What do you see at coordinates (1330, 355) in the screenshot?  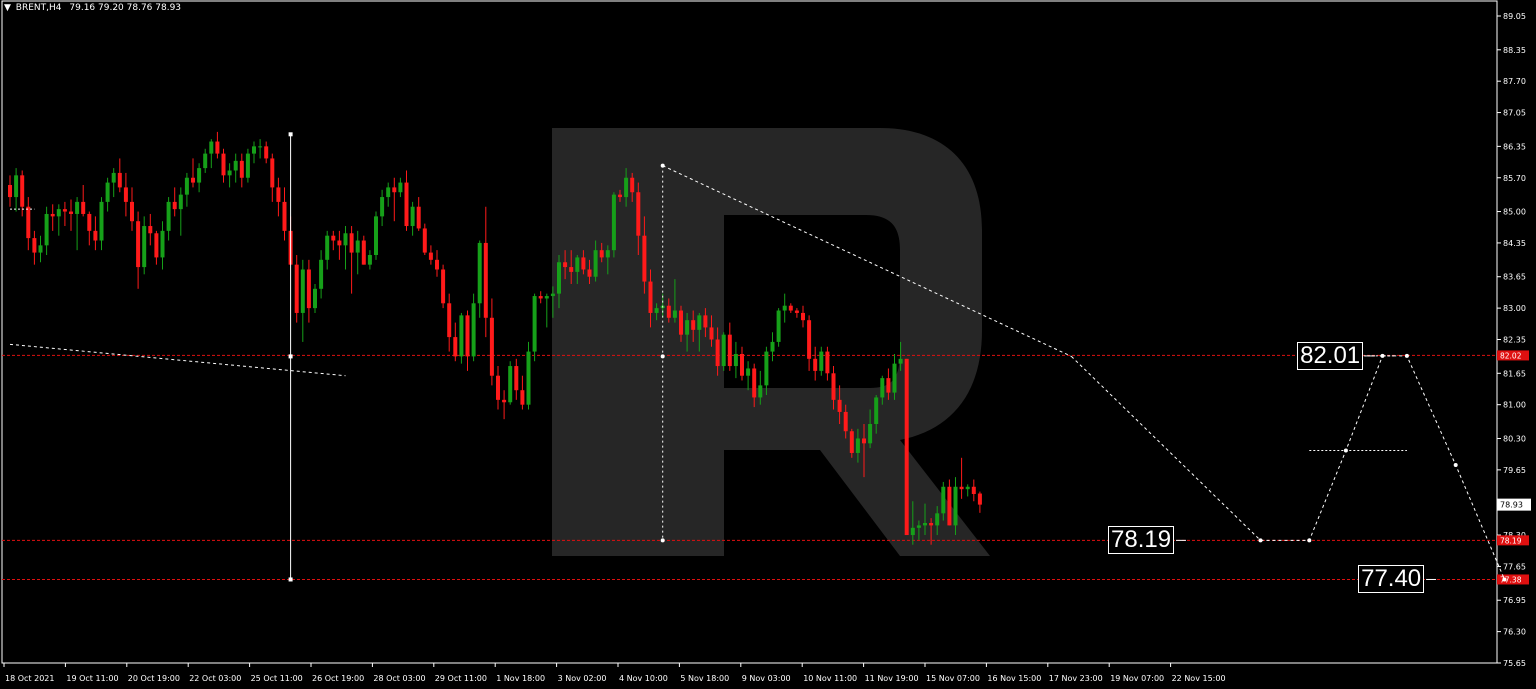 I see `price-annotation: 82.01` at bounding box center [1330, 355].